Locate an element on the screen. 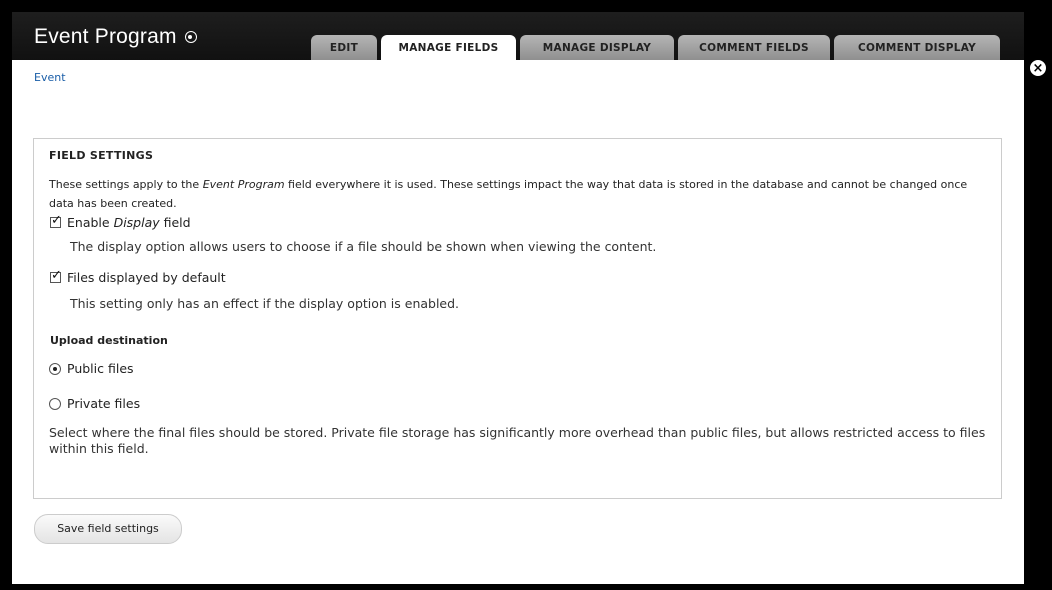 Image resolution: width=1052 pixels, height=590 pixels. page-title: Event Program is located at coordinates (115, 37).